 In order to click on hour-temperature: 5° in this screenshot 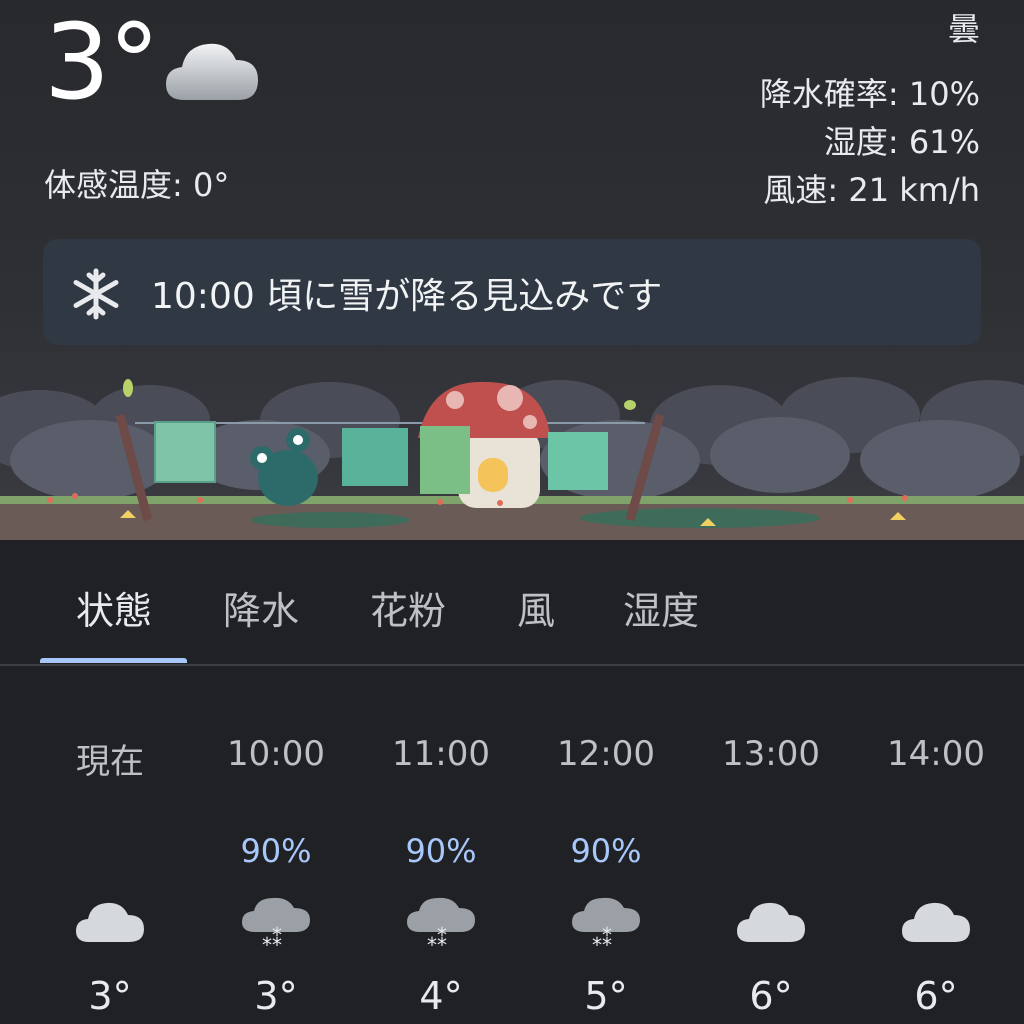, I will do `click(606, 996)`.